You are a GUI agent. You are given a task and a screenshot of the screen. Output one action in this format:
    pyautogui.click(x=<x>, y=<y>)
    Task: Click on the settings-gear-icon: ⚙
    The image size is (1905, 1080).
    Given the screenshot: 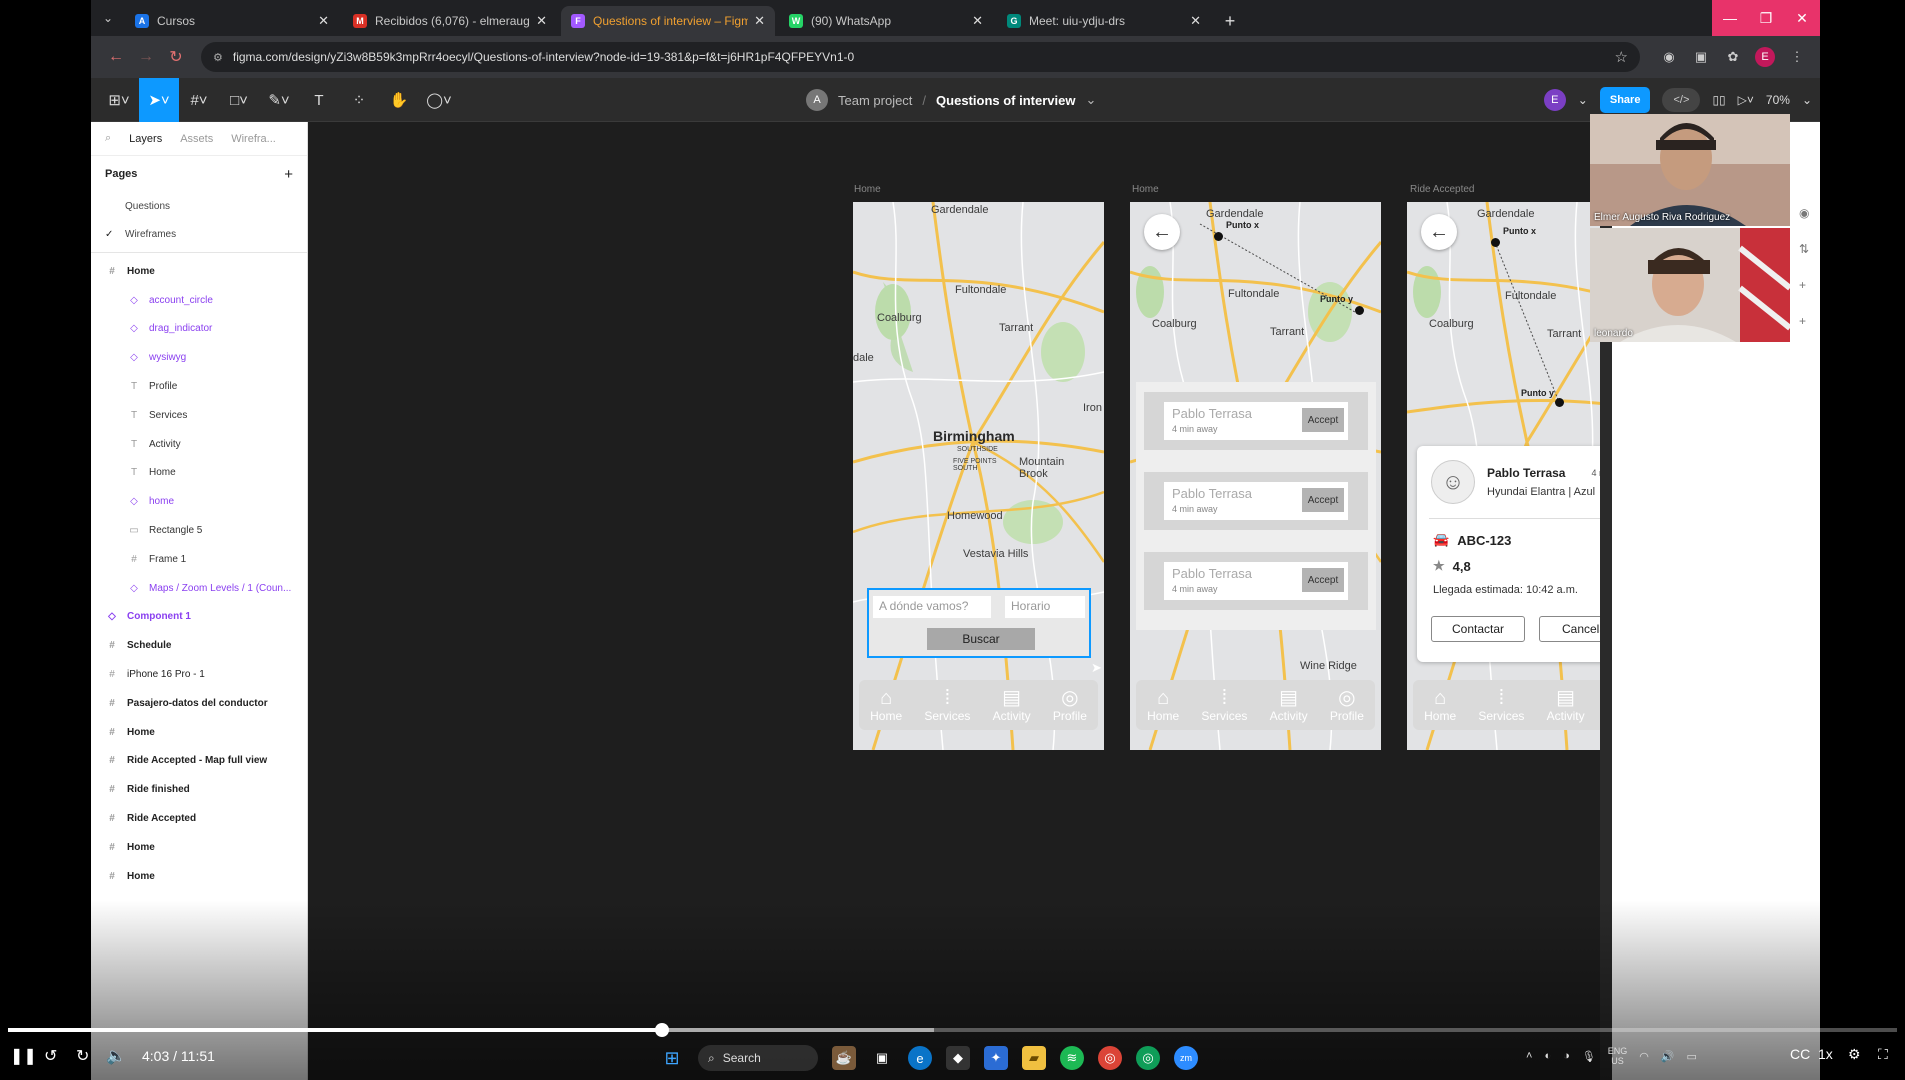 What is the action you would take?
    pyautogui.click(x=1854, y=1054)
    